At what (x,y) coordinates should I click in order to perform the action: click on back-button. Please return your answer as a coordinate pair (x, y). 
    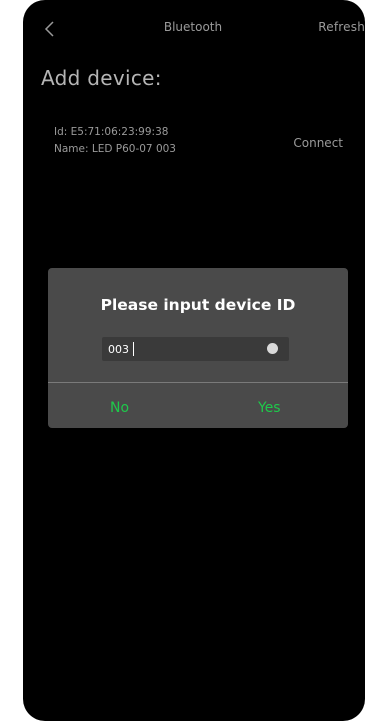
    Looking at the image, I should click on (51, 30).